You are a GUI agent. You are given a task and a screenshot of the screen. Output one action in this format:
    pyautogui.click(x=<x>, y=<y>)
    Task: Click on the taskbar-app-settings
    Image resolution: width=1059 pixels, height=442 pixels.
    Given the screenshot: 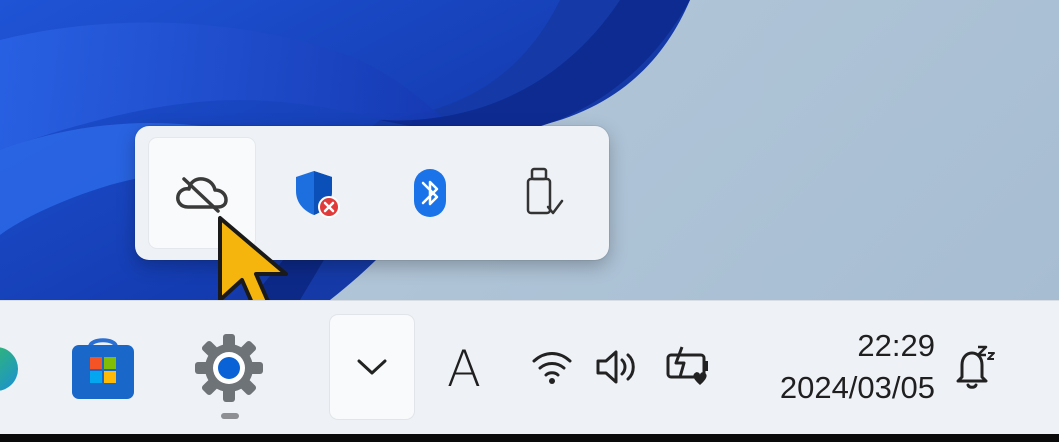 What is the action you would take?
    pyautogui.click(x=229, y=368)
    